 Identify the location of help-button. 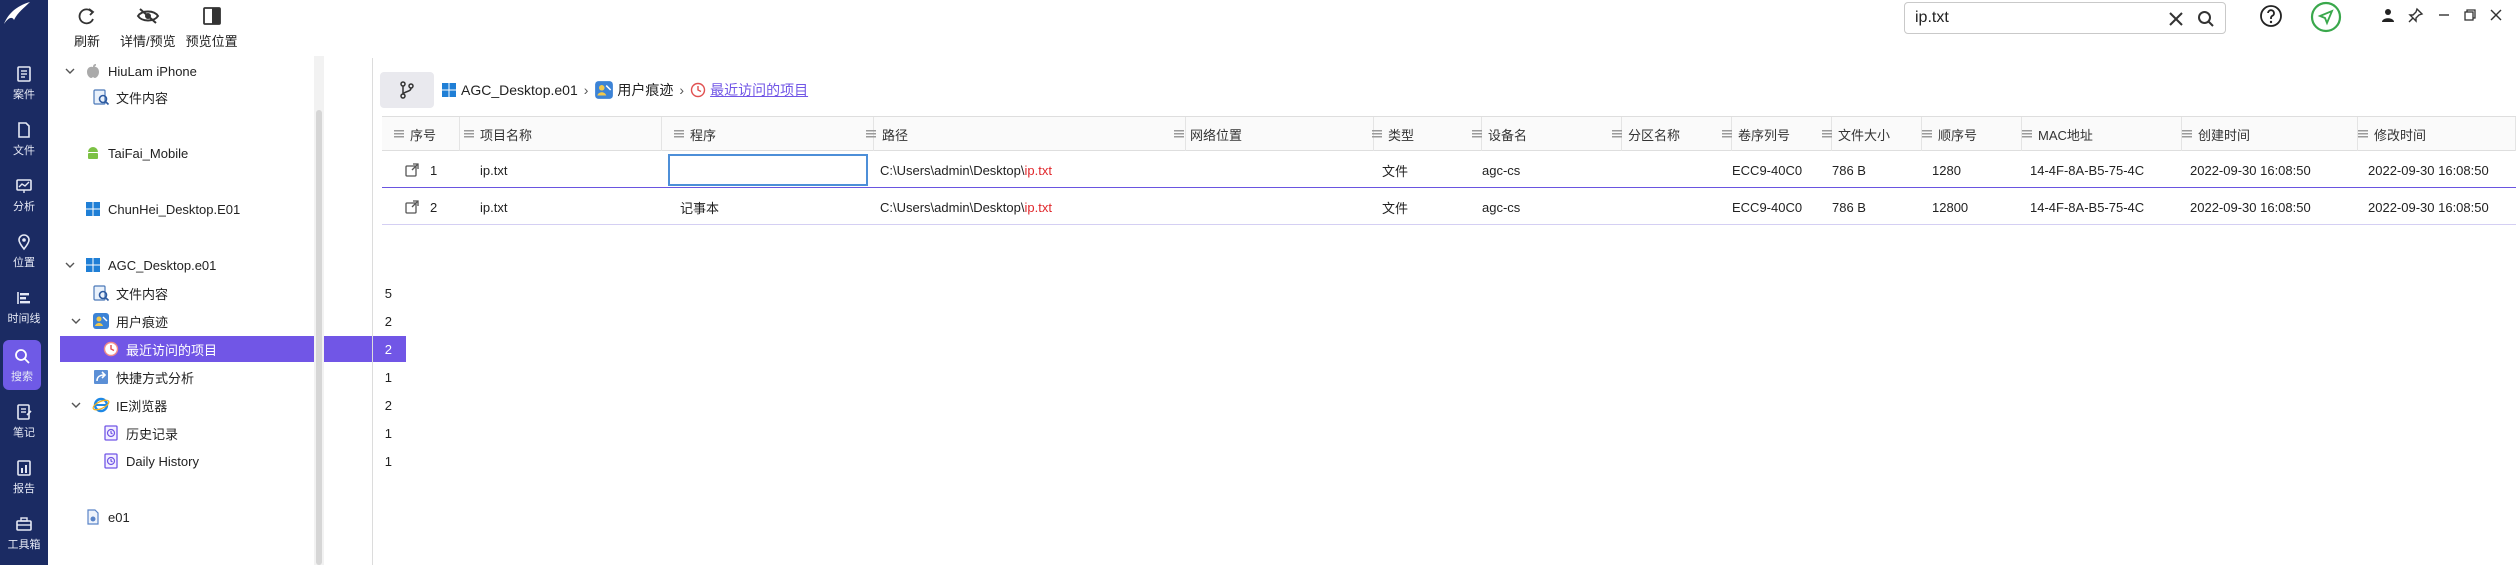
(2271, 16).